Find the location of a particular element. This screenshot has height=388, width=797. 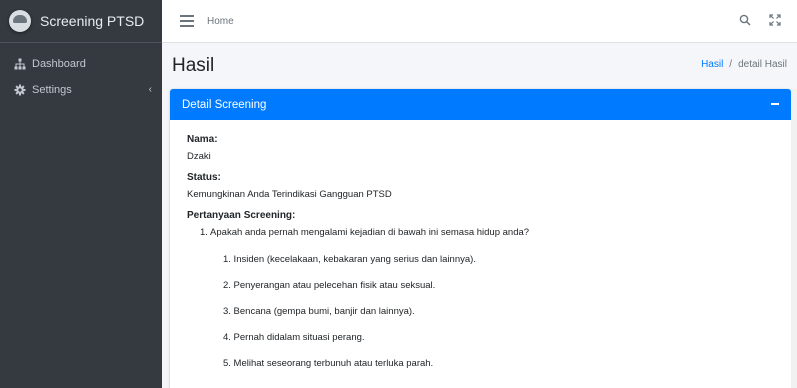

collapse-minus-icon is located at coordinates (775, 104).